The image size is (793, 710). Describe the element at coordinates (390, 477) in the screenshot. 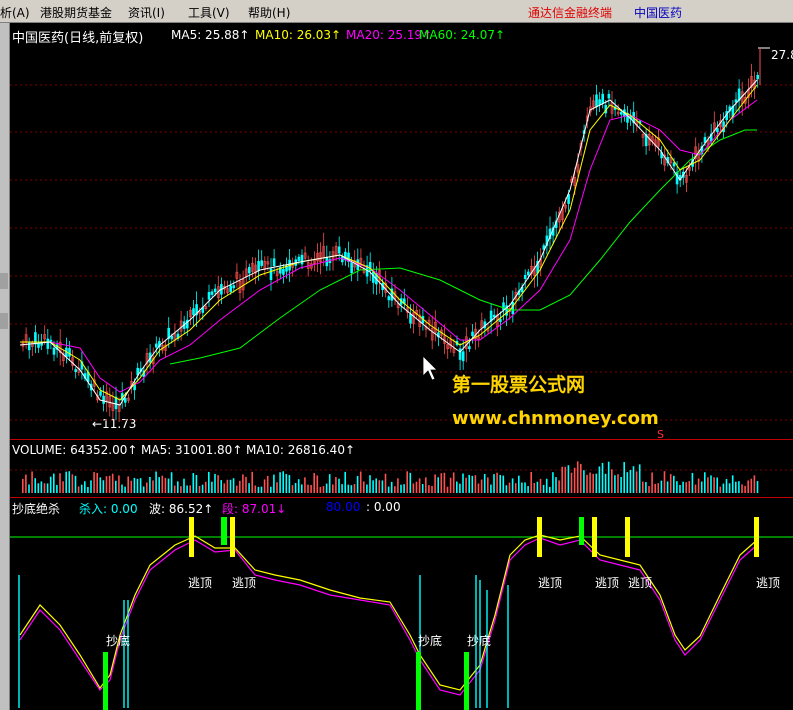

I see `volume-bars` at that location.